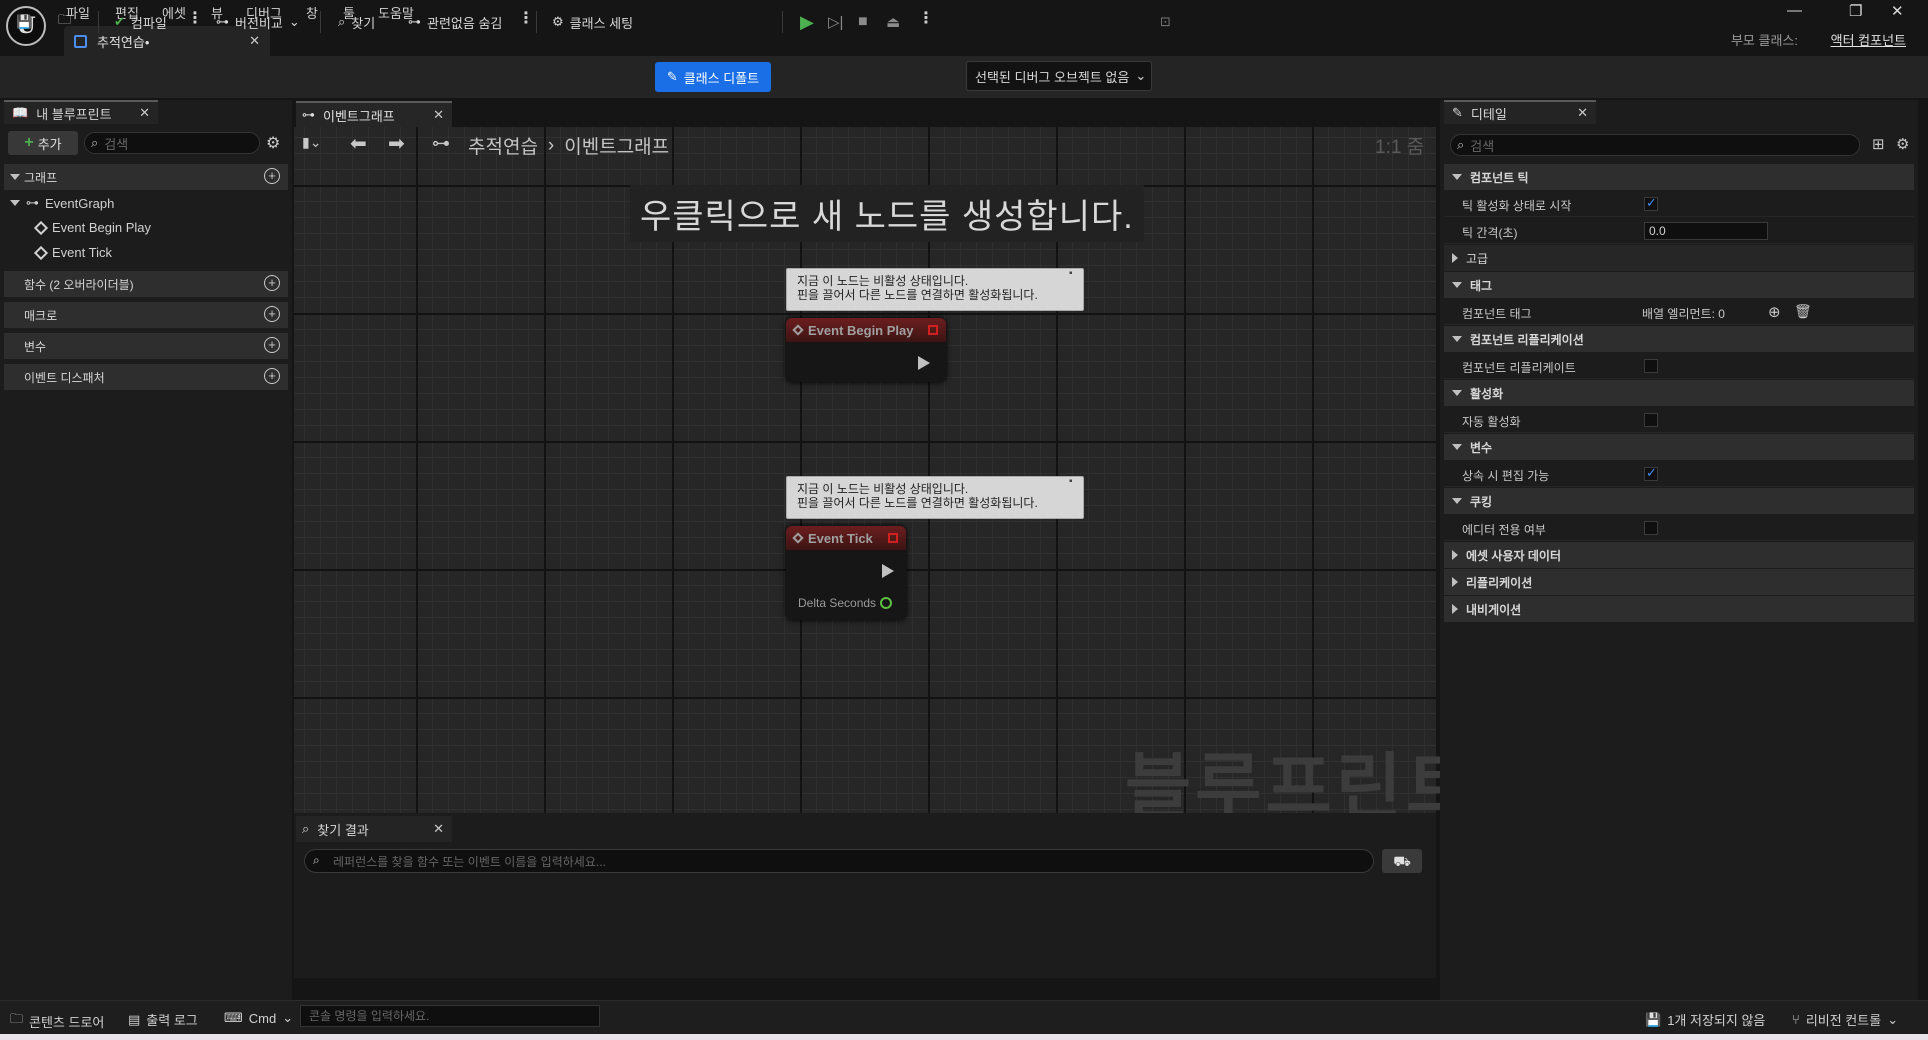 Image resolution: width=1928 pixels, height=1040 pixels. What do you see at coordinates (1457, 393) in the screenshot?
I see `collapse-icon` at bounding box center [1457, 393].